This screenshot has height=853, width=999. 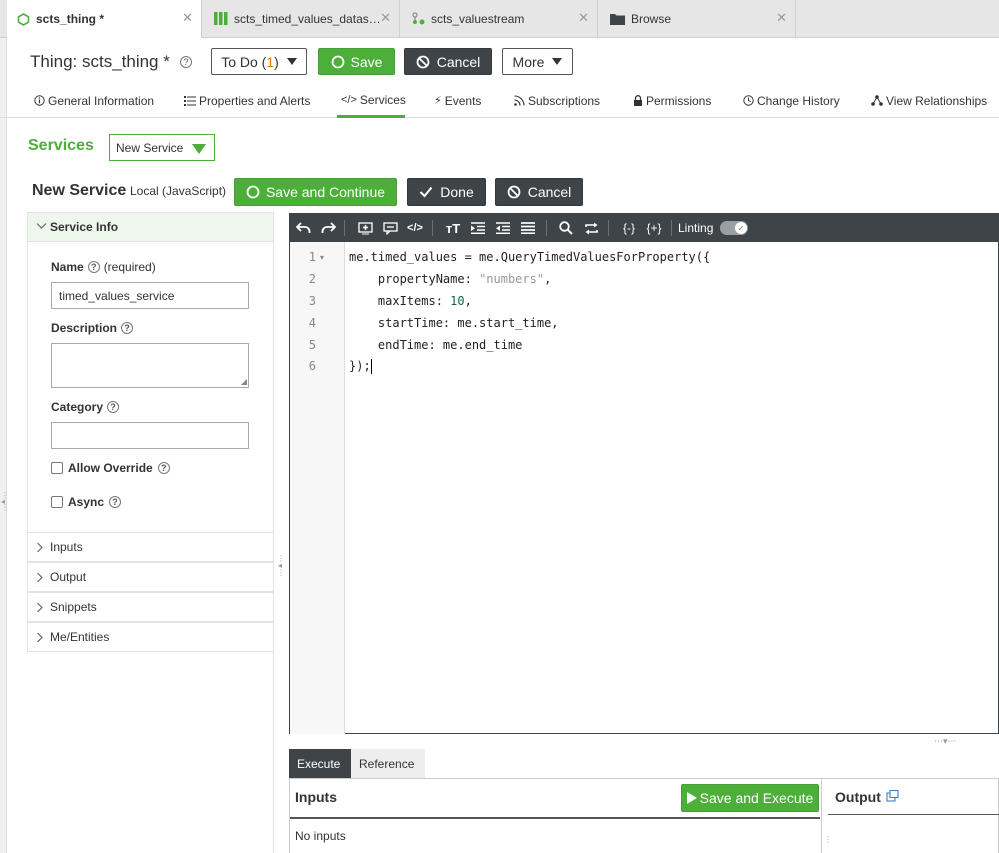 What do you see at coordinates (281, 577) in the screenshot?
I see `panel-splitter-icon: ⋮ ◂ ⋮` at bounding box center [281, 577].